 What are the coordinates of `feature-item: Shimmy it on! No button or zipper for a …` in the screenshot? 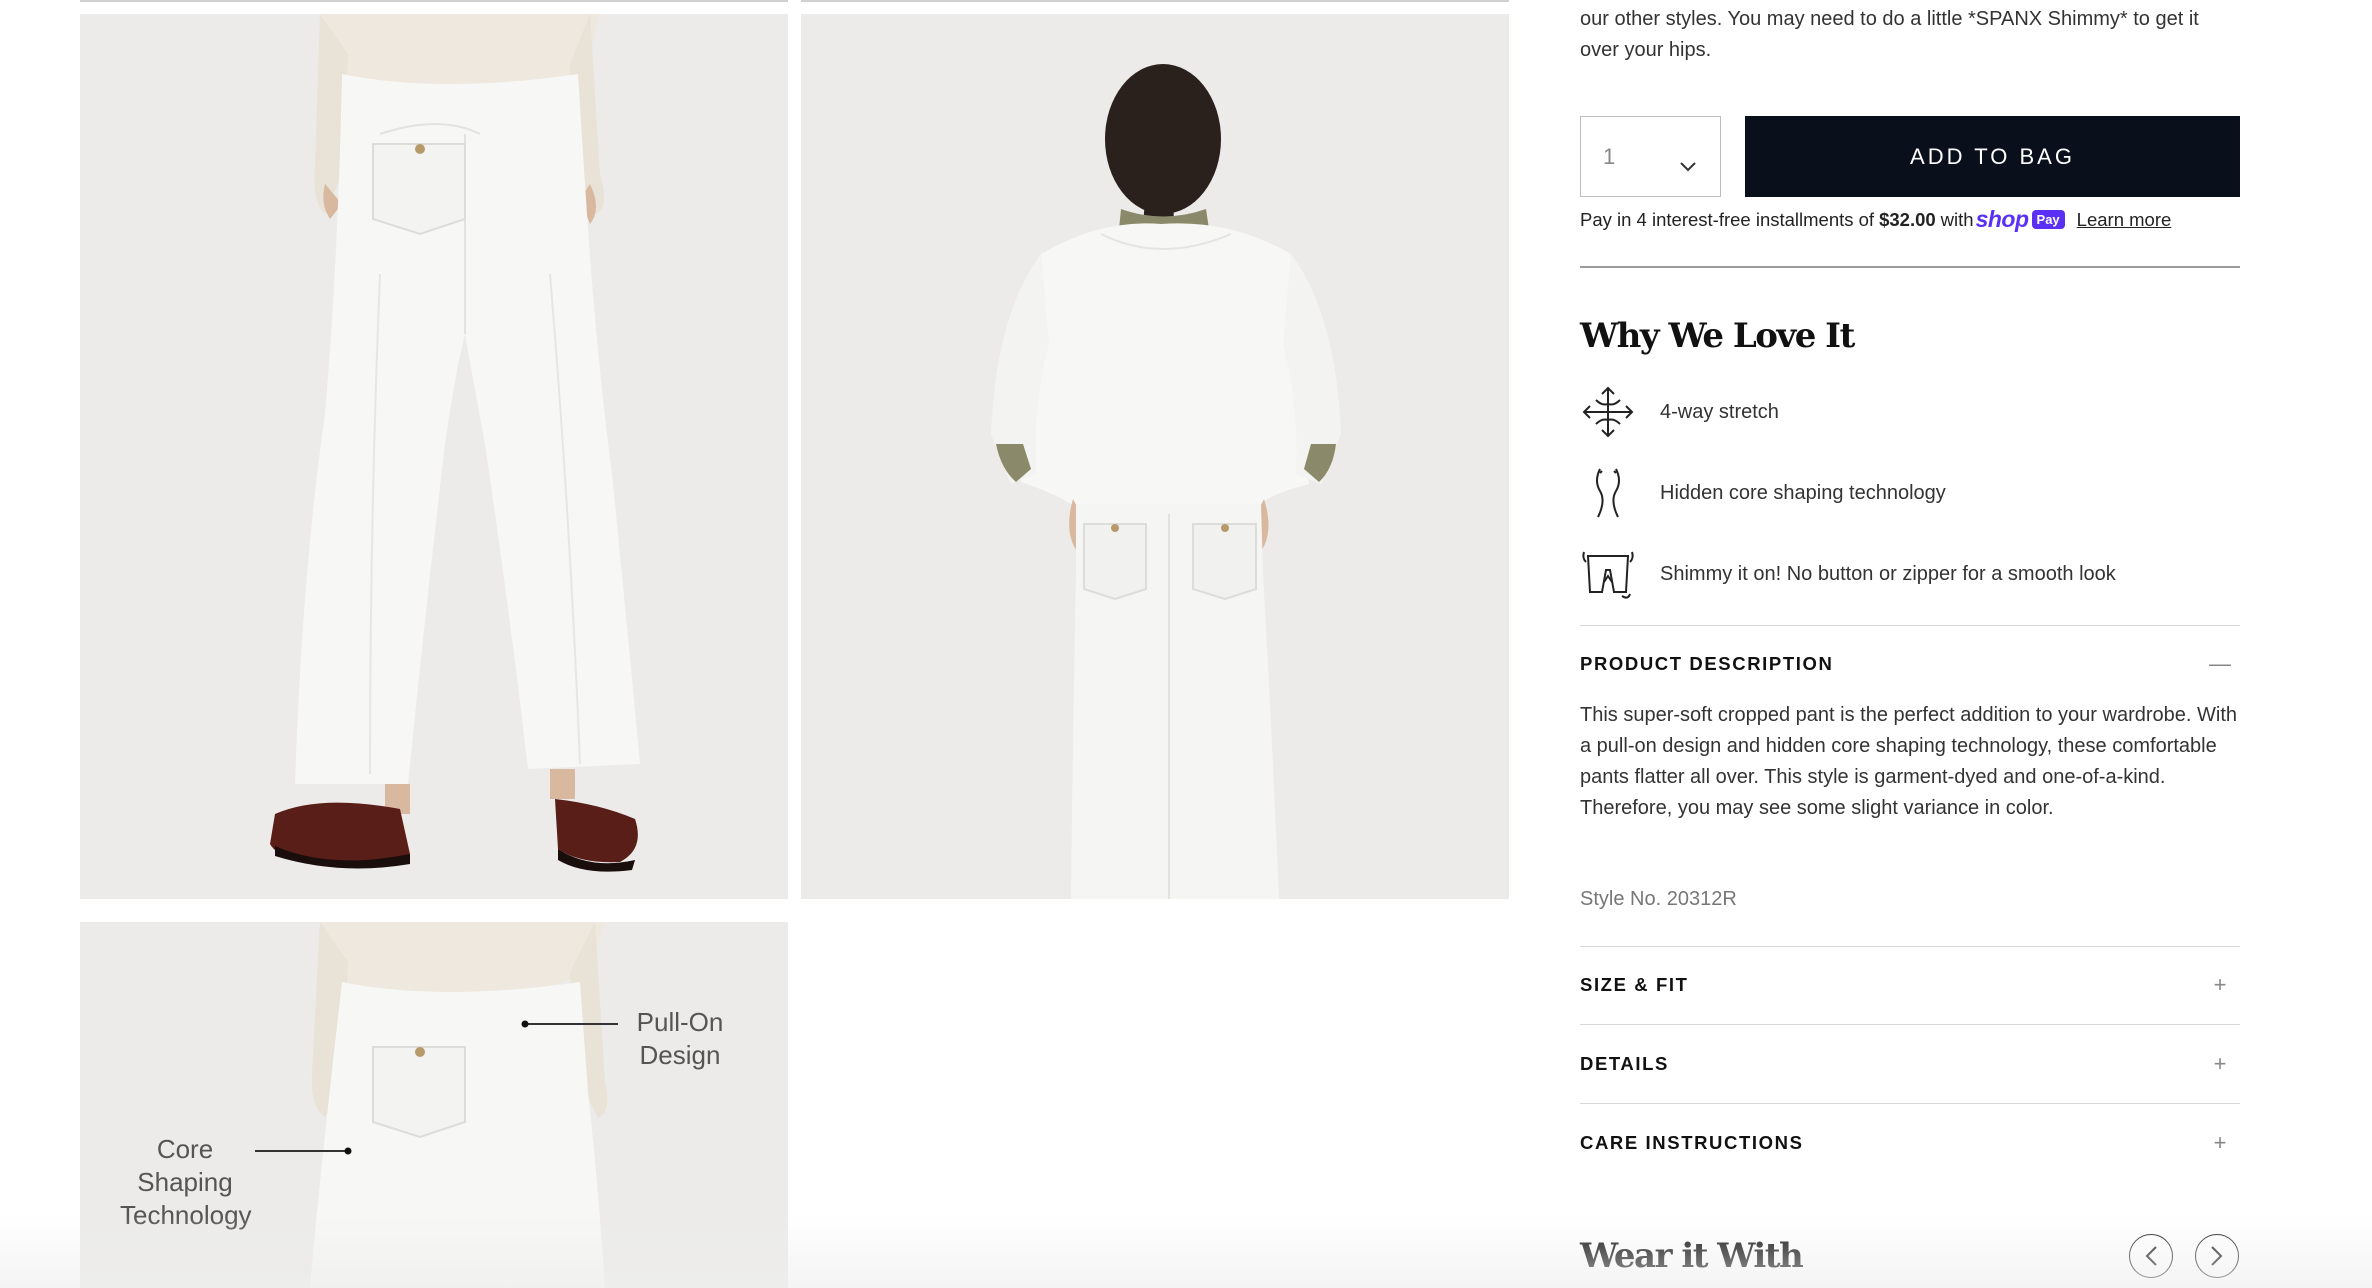 It's located at (1910, 574).